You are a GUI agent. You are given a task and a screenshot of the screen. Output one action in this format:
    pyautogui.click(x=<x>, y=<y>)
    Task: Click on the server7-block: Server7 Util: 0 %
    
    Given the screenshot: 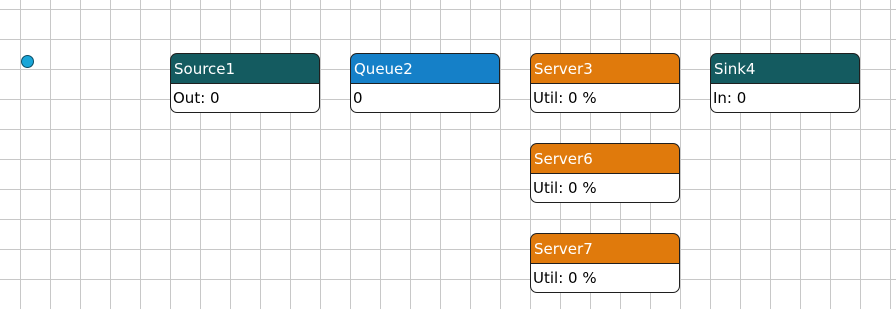 What is the action you would take?
    pyautogui.click(x=605, y=263)
    